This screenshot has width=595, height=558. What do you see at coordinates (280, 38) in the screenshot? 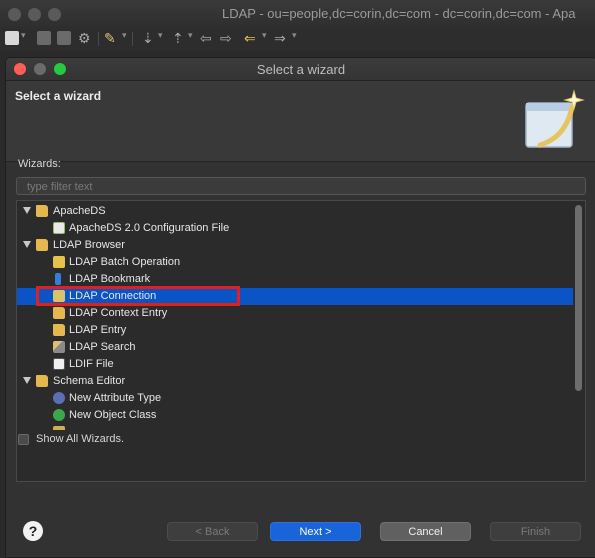
I see `forward-nav-icon: ⇒` at bounding box center [280, 38].